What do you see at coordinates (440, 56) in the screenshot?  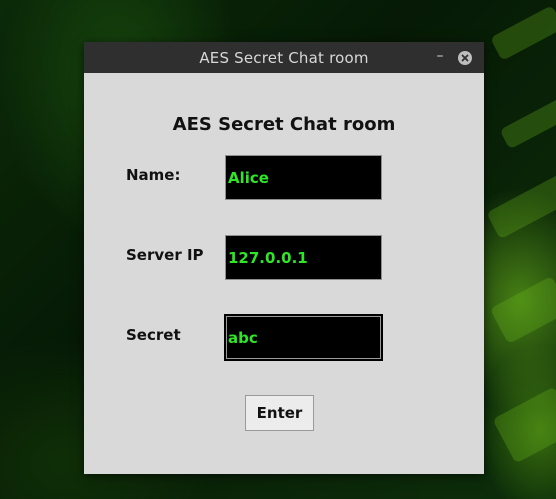 I see `minimize-icon: –` at bounding box center [440, 56].